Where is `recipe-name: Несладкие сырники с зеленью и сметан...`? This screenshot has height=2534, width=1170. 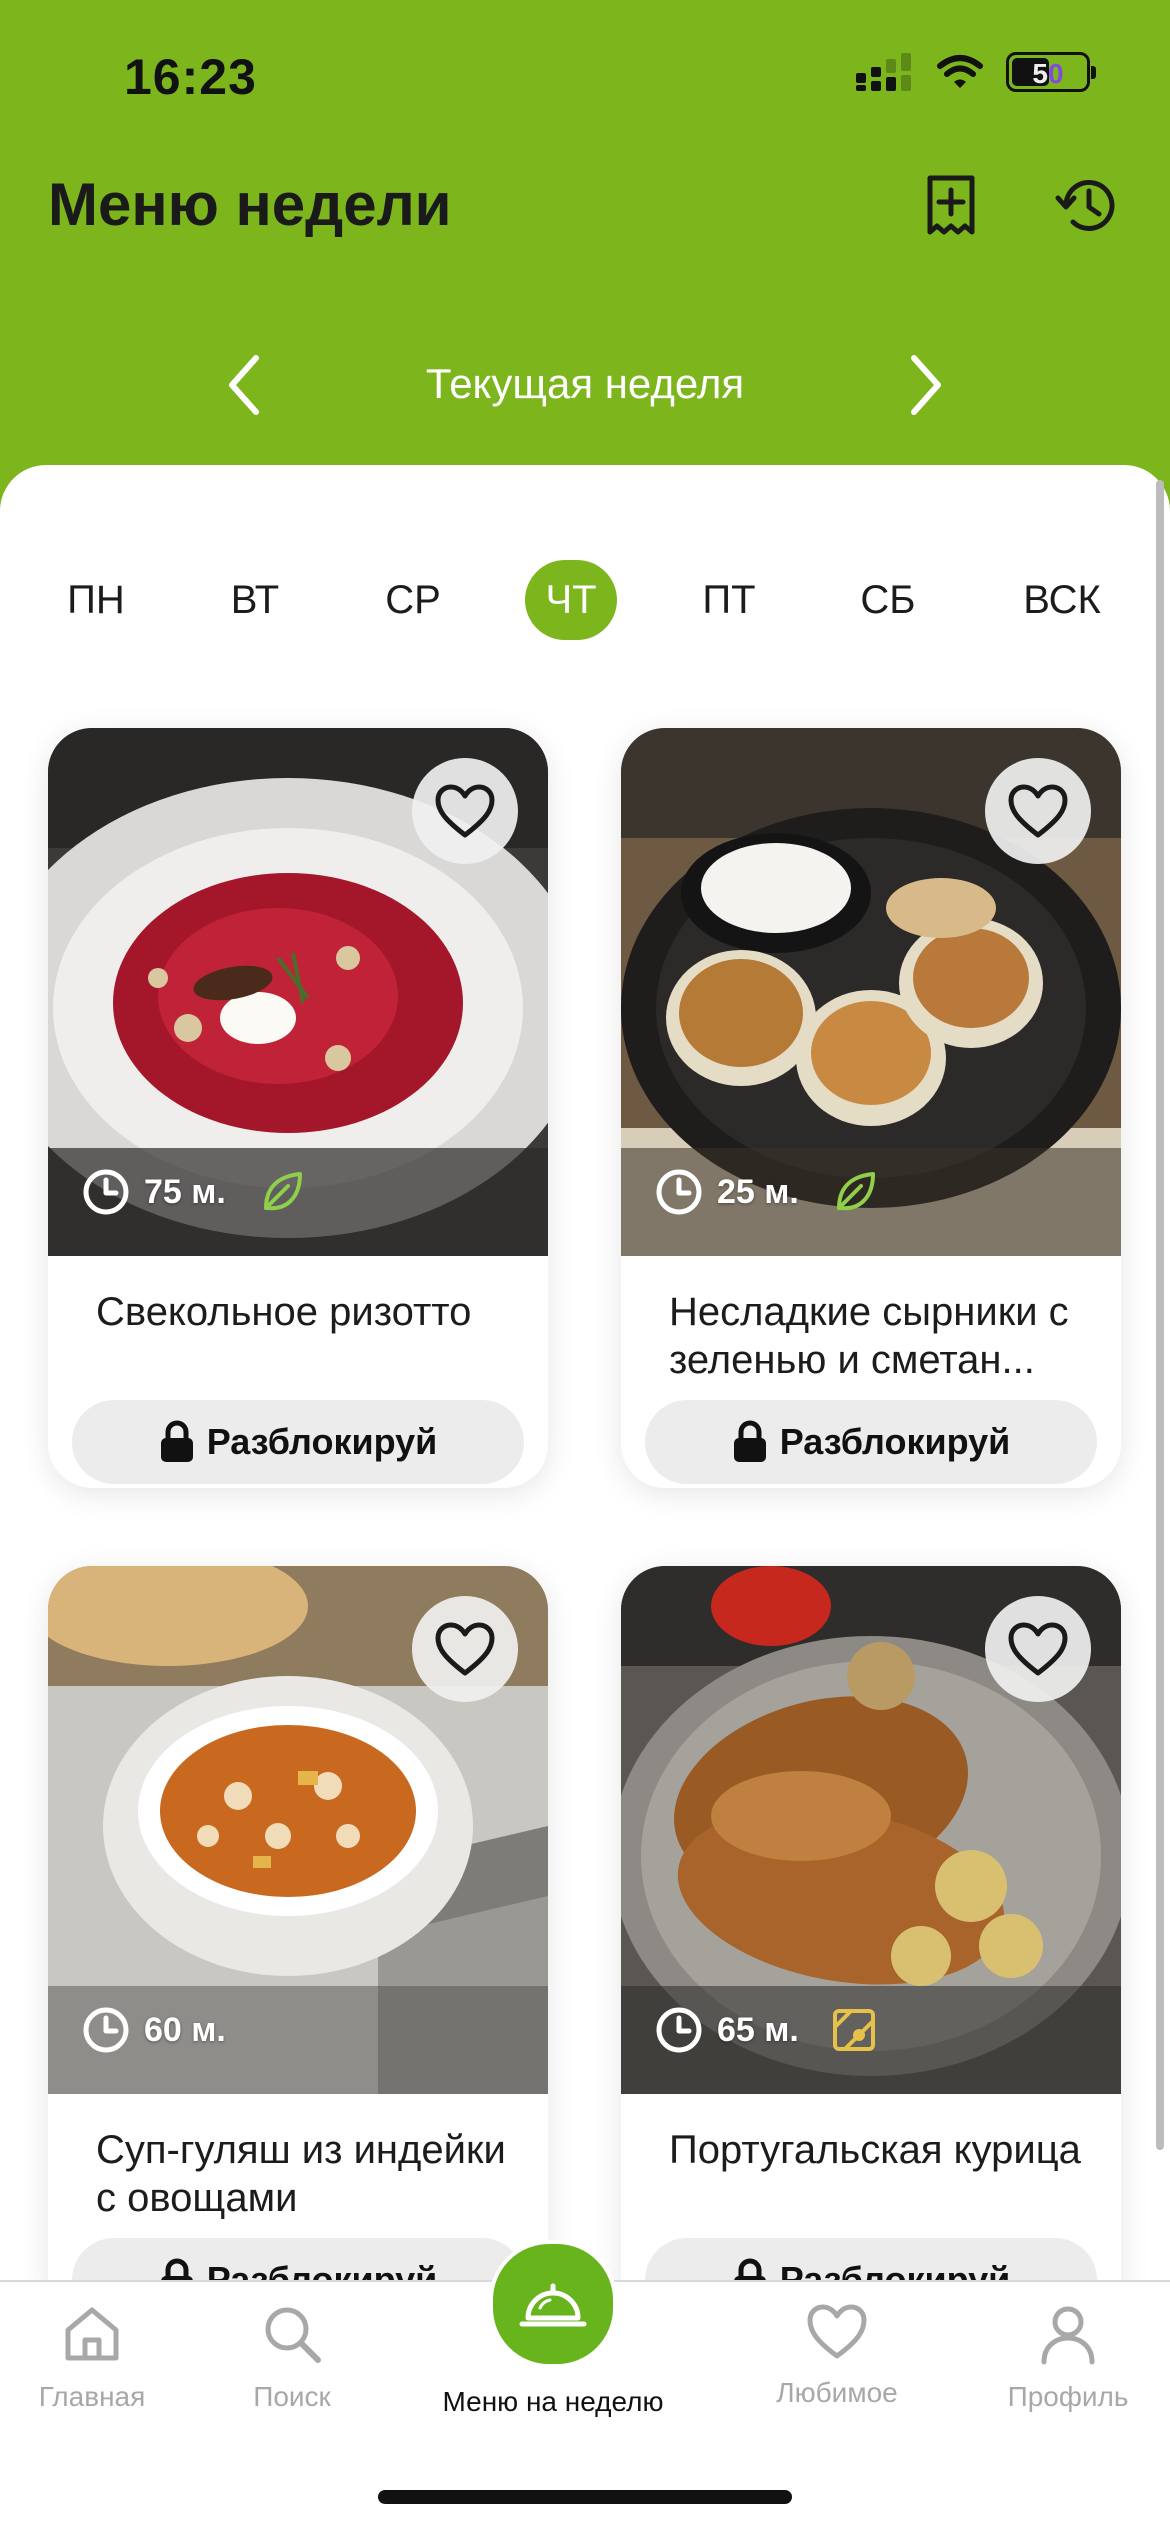
recipe-name: Несладкие сырники с зеленью и сметан... is located at coordinates (869, 1336).